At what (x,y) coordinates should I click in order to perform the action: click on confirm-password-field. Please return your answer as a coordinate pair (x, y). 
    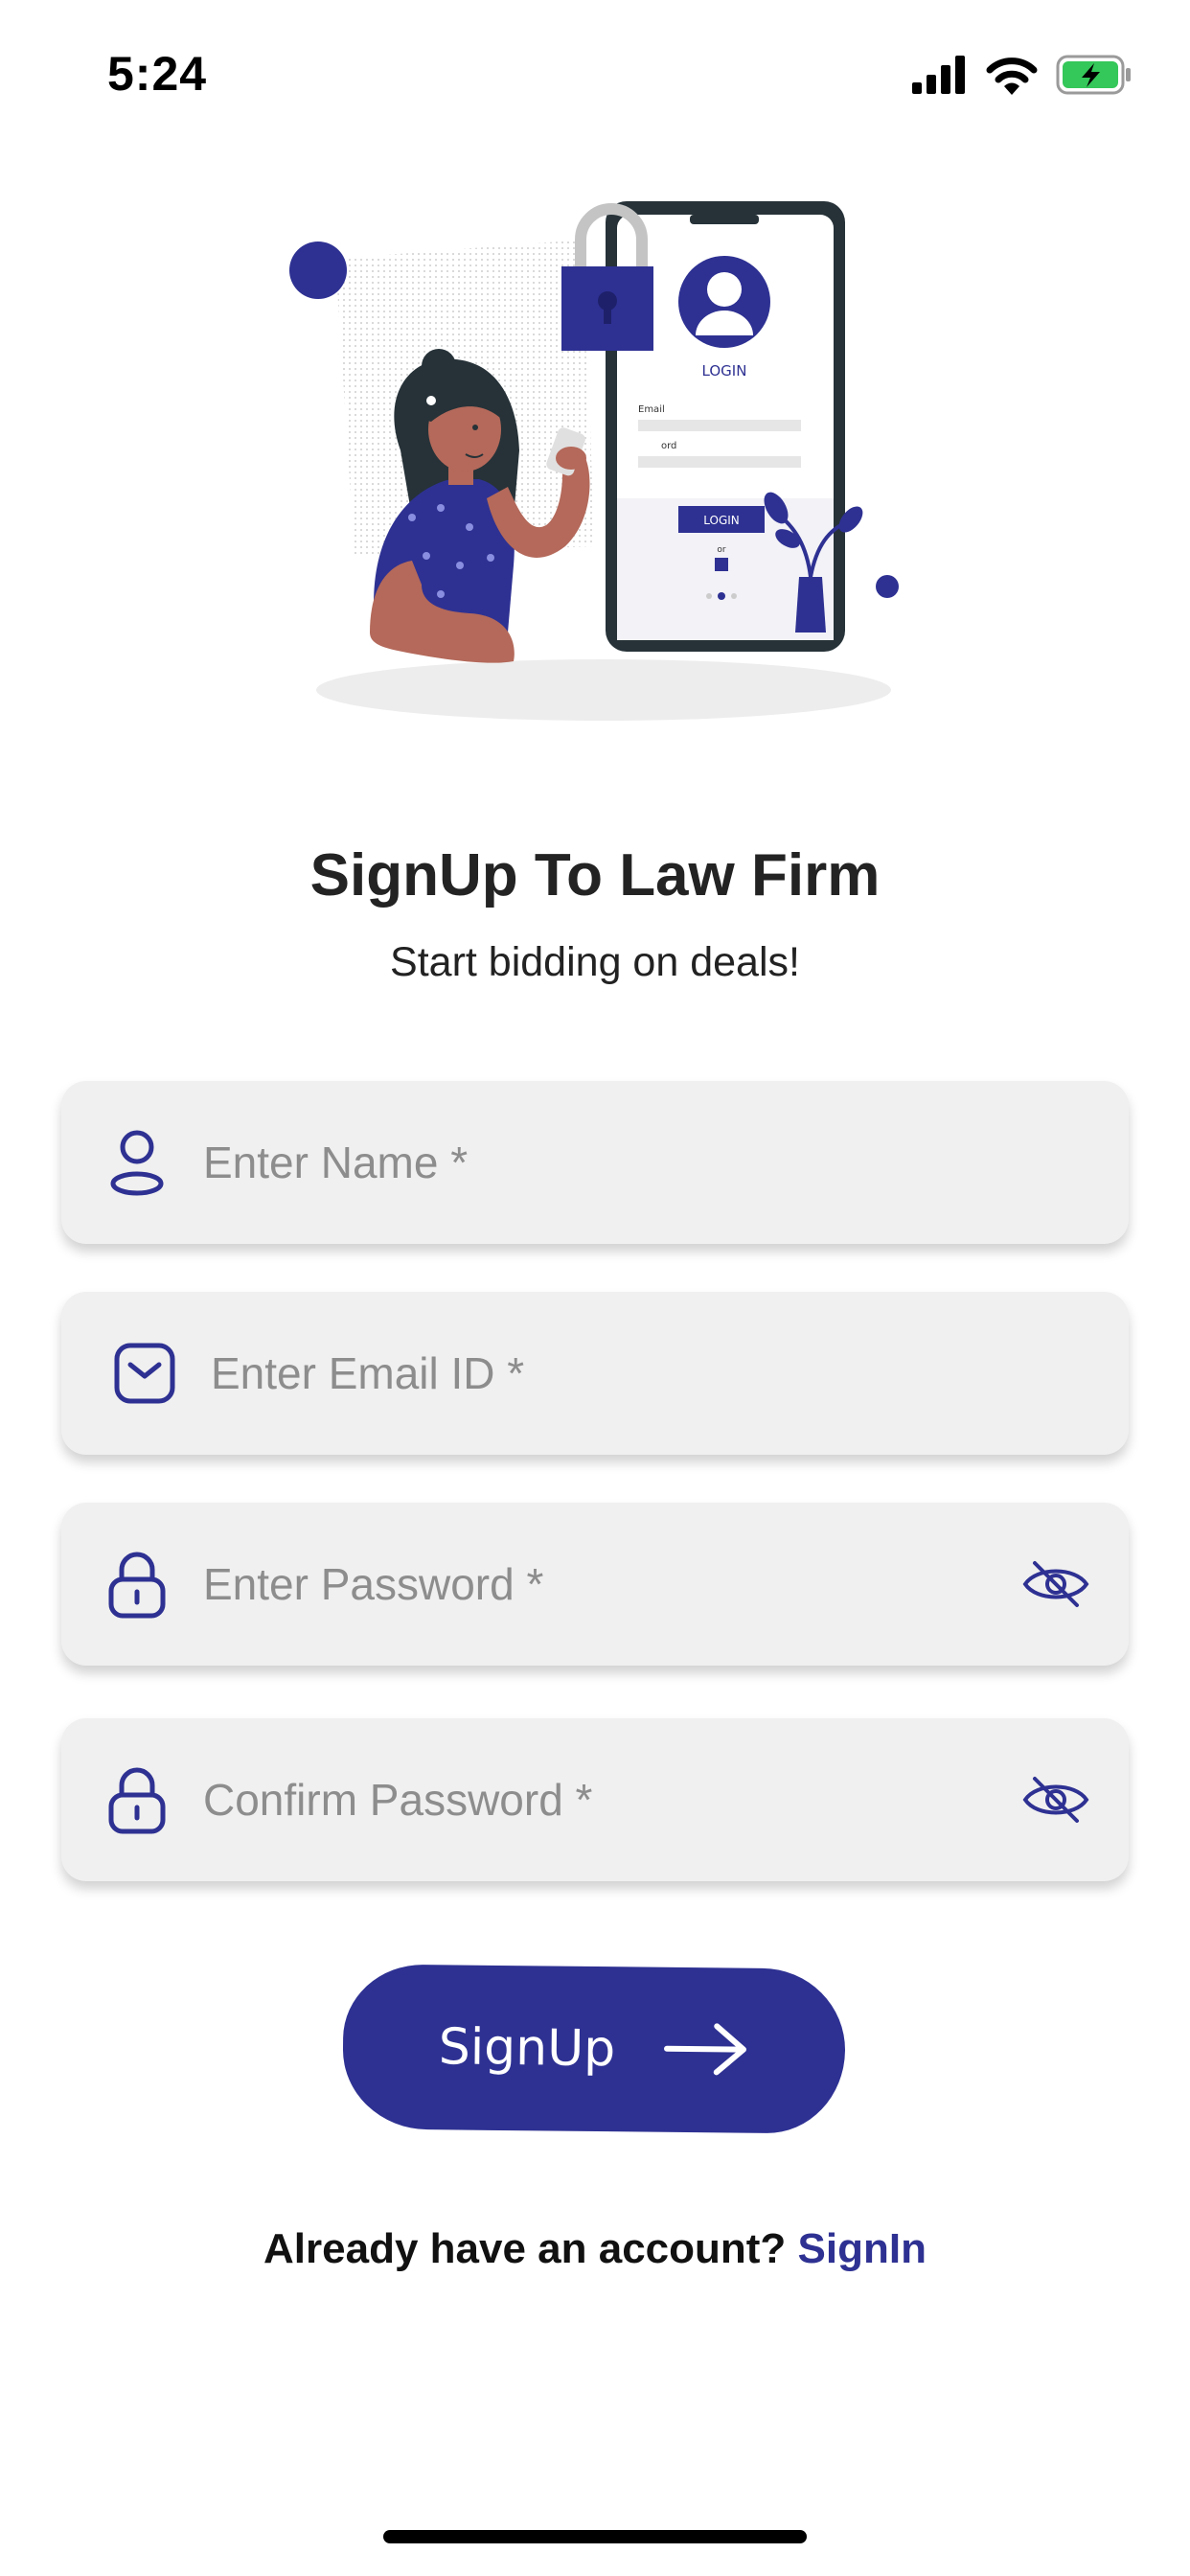
    Looking at the image, I should click on (595, 1799).